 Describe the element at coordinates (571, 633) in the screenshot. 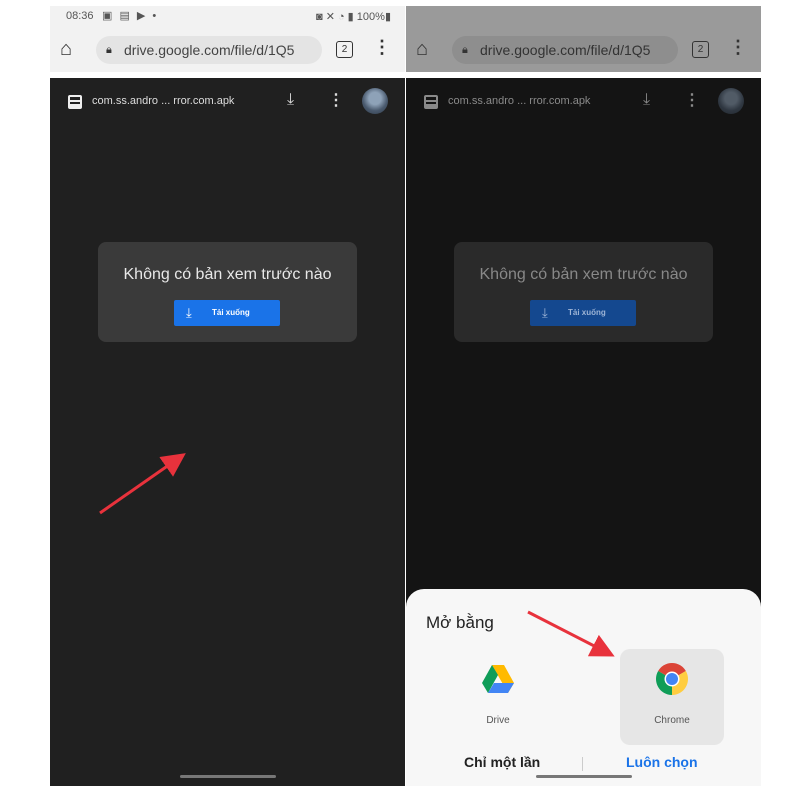

I see `arrow-to-chrome-option` at that location.